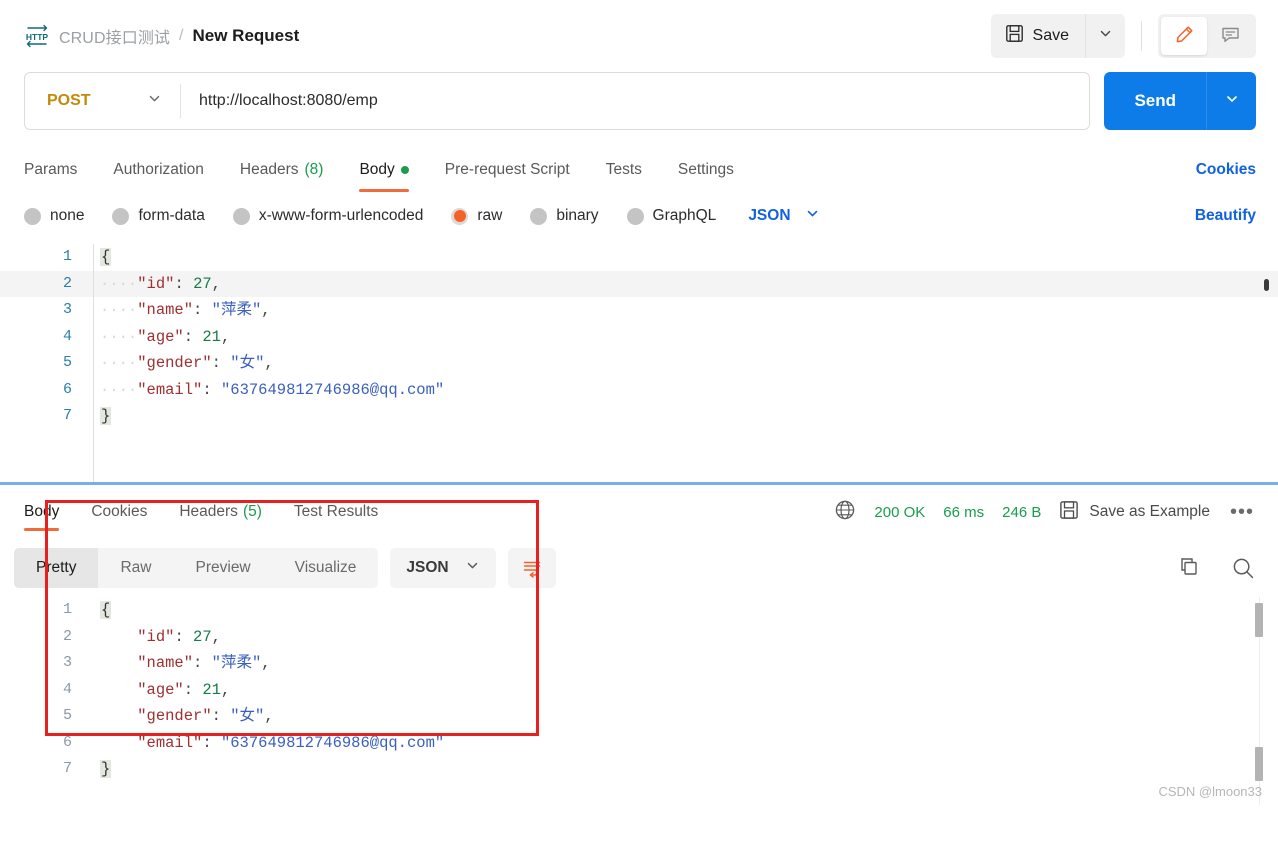 The height and width of the screenshot is (852, 1278). What do you see at coordinates (577, 215) in the screenshot?
I see `radio-label: binary` at bounding box center [577, 215].